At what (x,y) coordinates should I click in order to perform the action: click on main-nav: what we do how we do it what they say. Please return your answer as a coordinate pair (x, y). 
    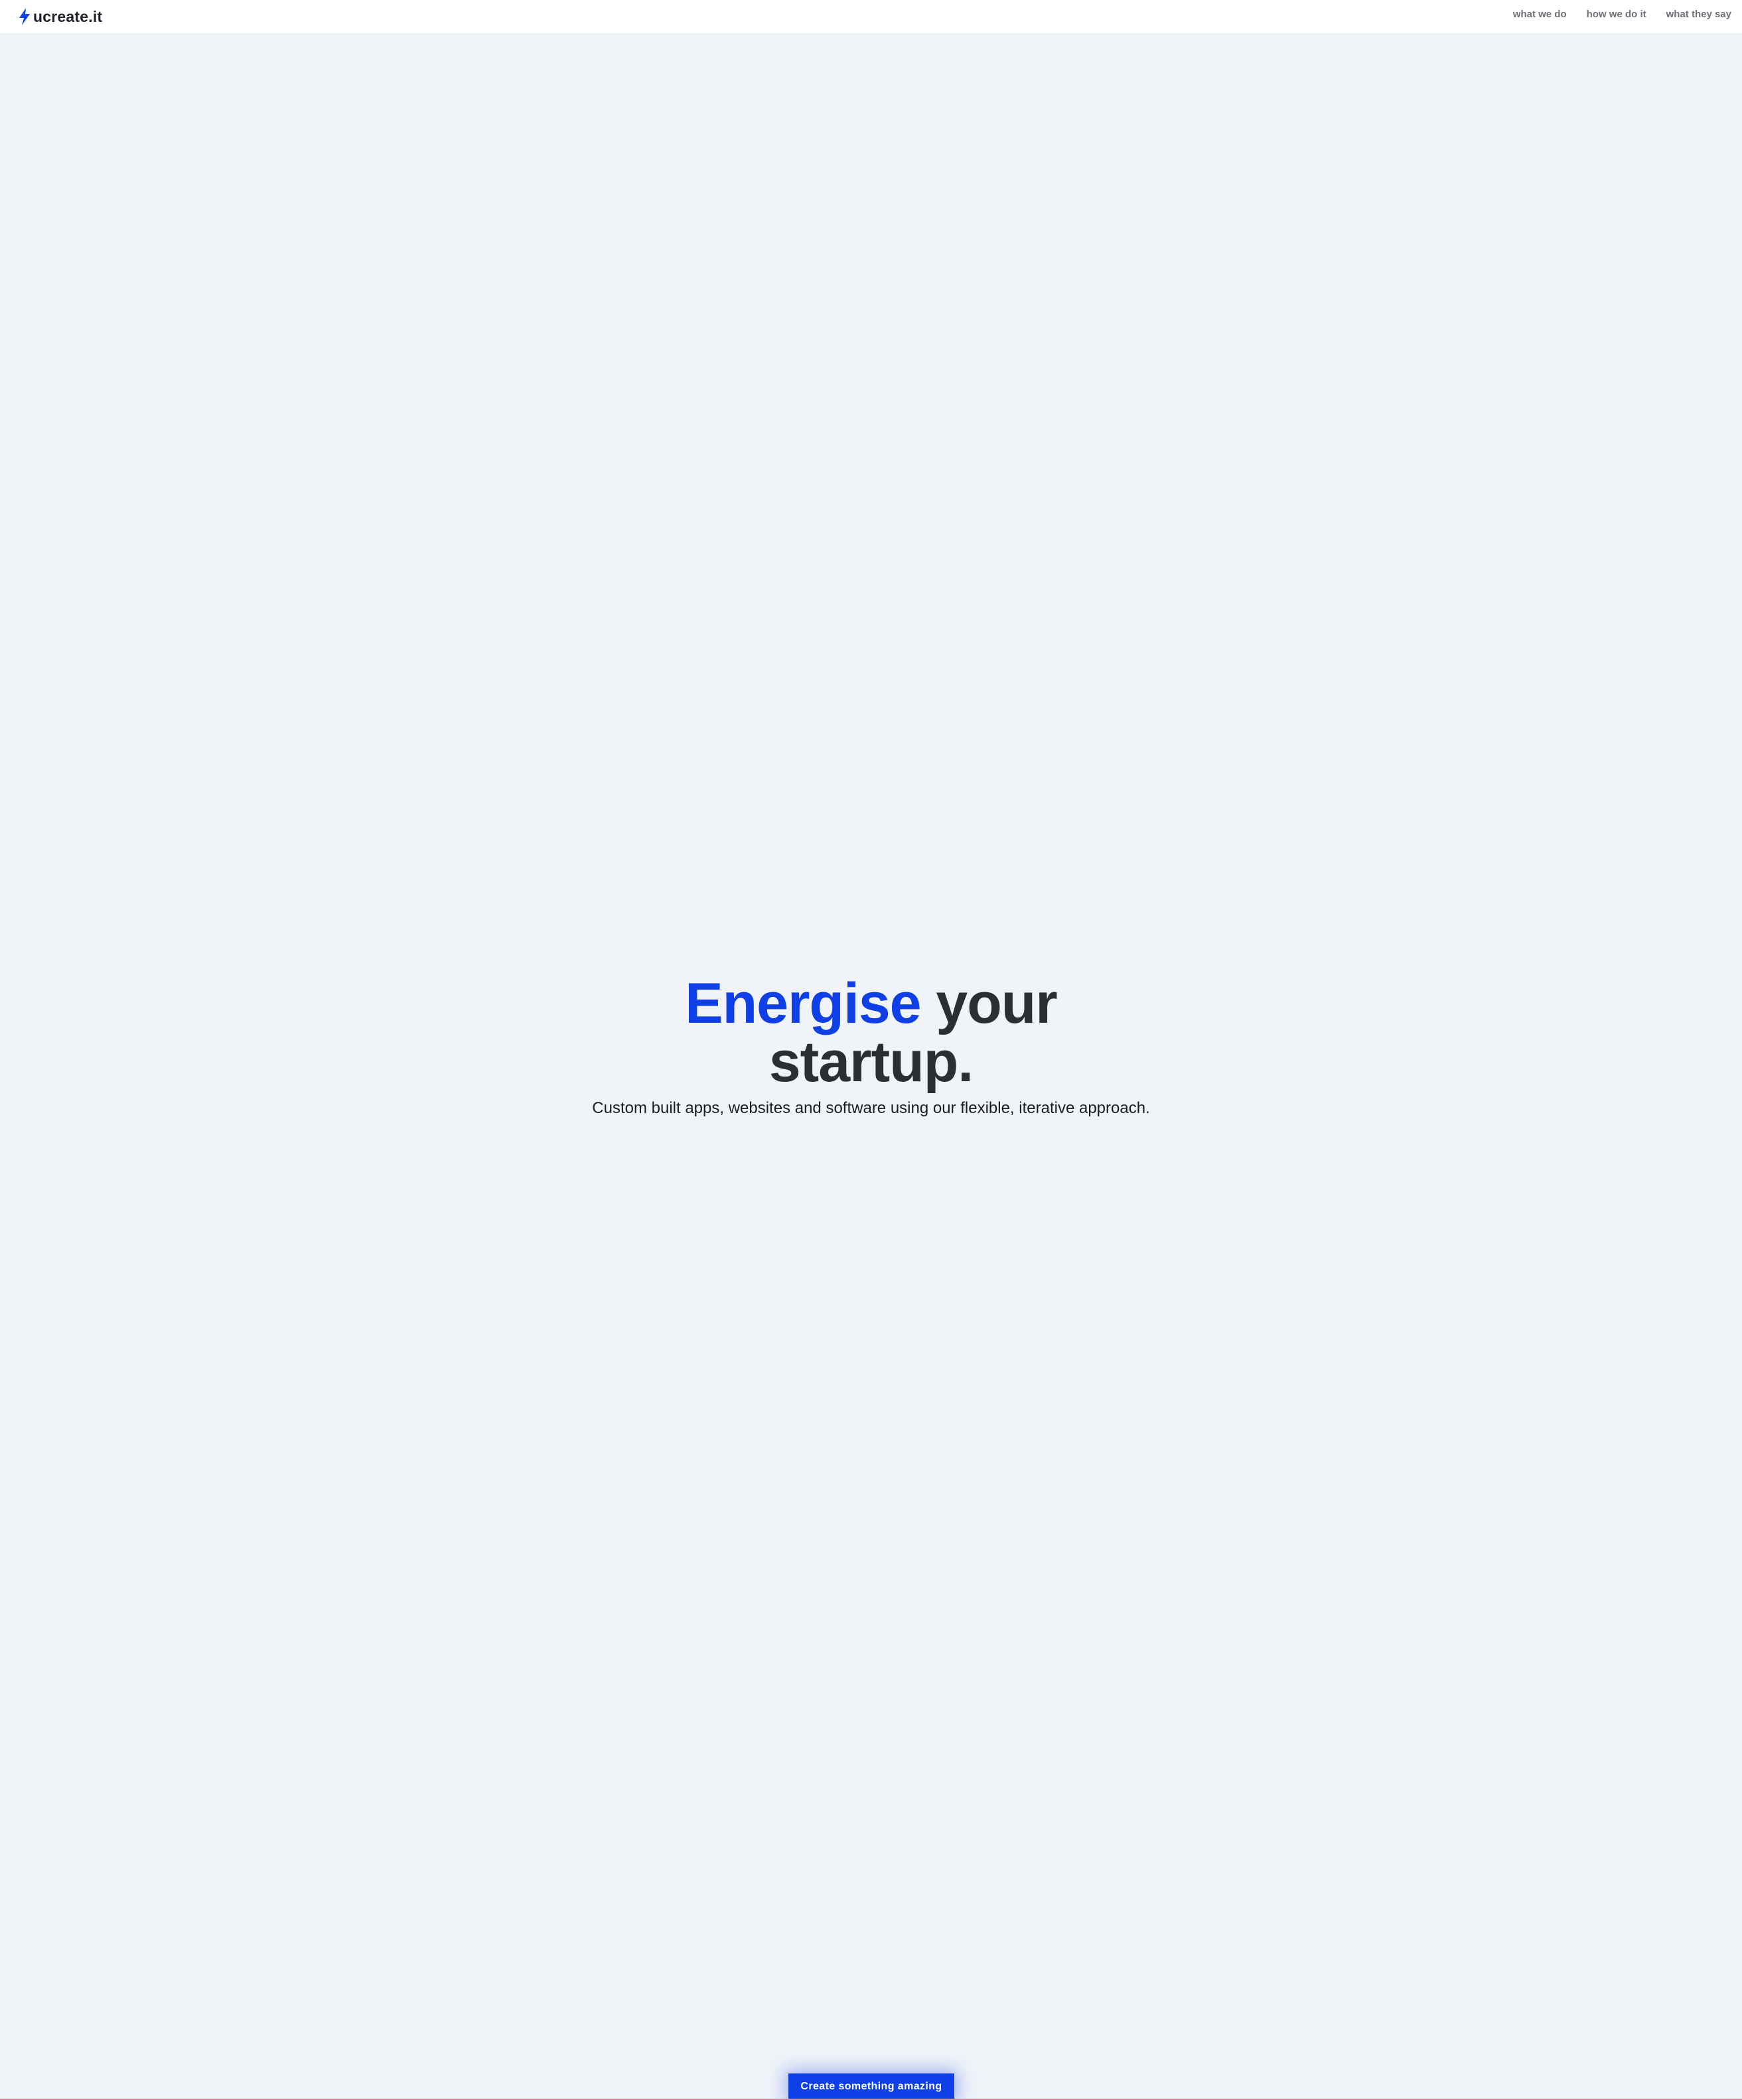
    Looking at the image, I should click on (1612, 14).